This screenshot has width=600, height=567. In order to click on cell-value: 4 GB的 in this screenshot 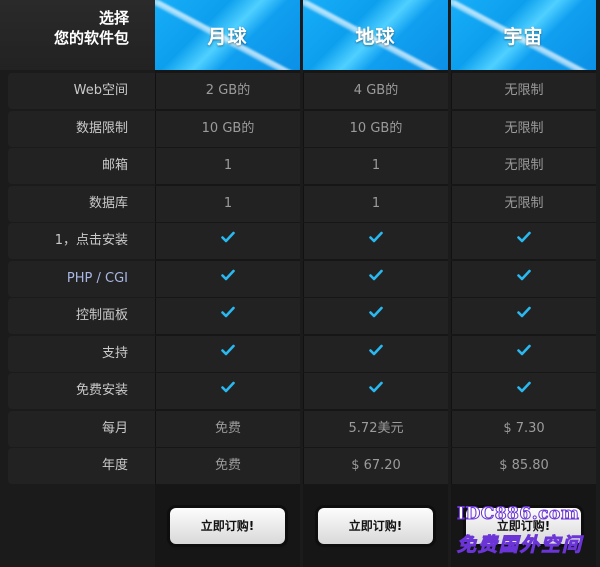, I will do `click(375, 91)`.